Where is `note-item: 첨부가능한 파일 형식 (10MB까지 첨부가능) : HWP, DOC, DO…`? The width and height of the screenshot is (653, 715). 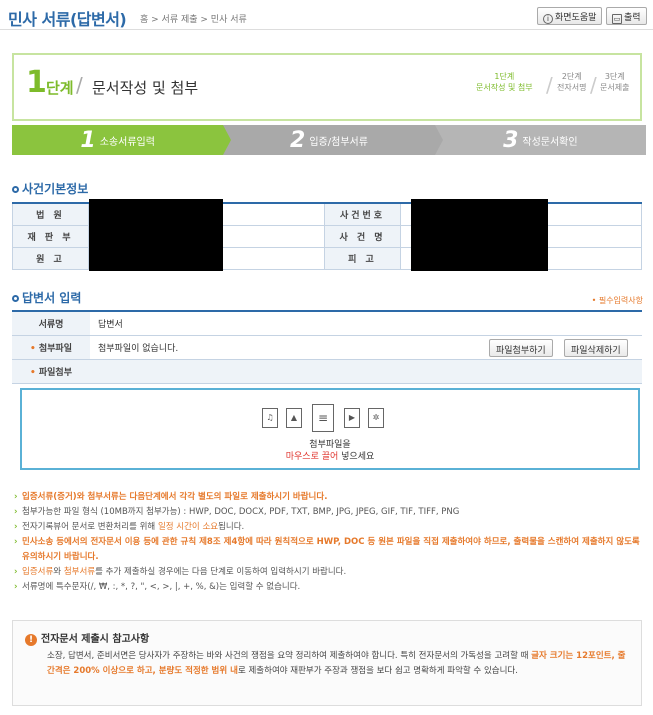 note-item: 첨부가능한 파일 형식 (10MB까지 첨부가능) : HWP, DOC, DO… is located at coordinates (328, 512).